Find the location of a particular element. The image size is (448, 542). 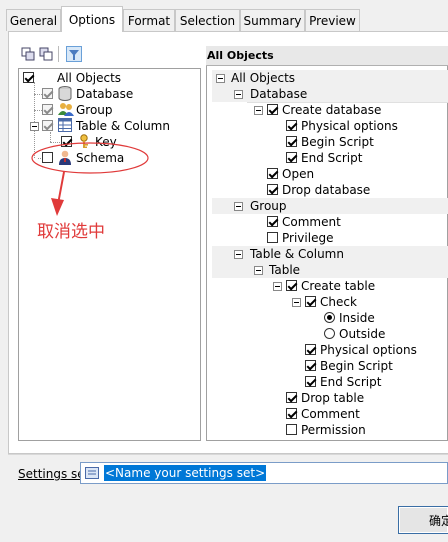

table-comment-checkbox is located at coordinates (291, 413).